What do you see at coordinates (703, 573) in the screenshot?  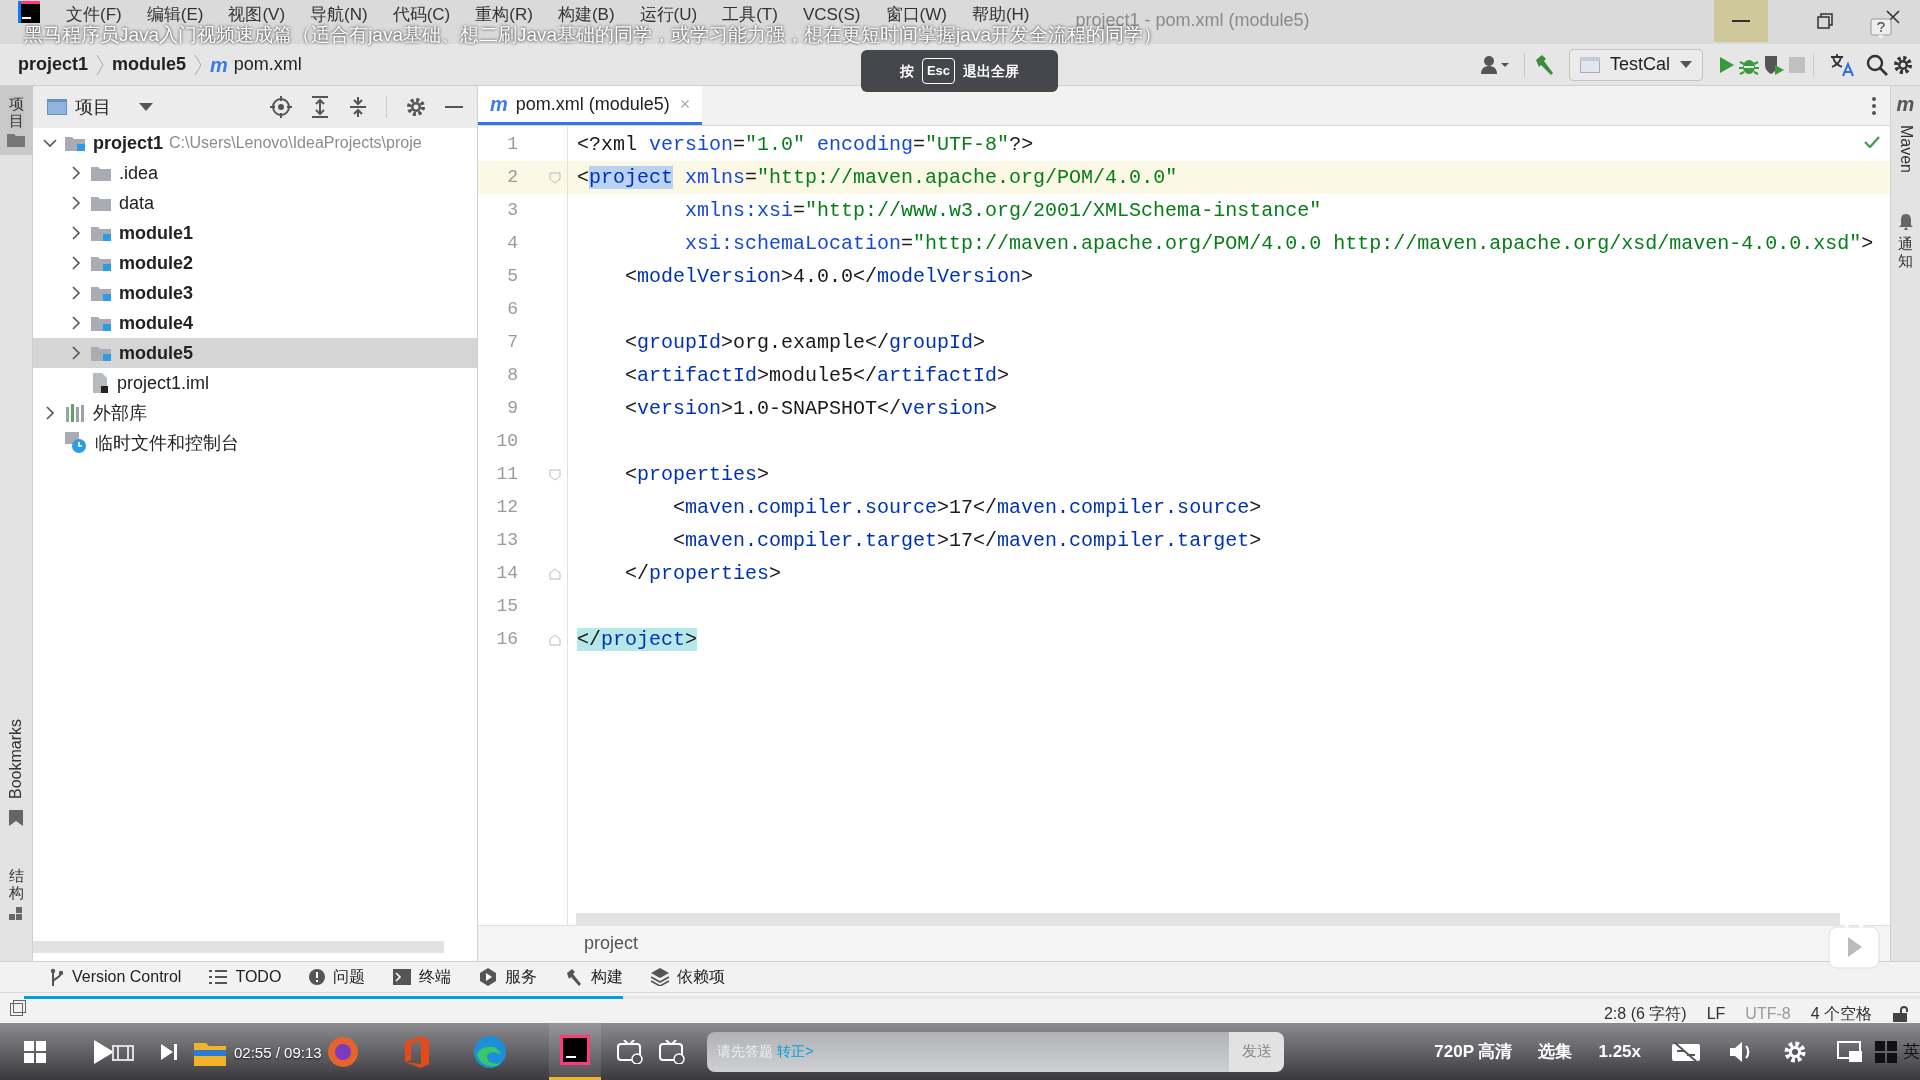 I see `code-line: </properties>` at bounding box center [703, 573].